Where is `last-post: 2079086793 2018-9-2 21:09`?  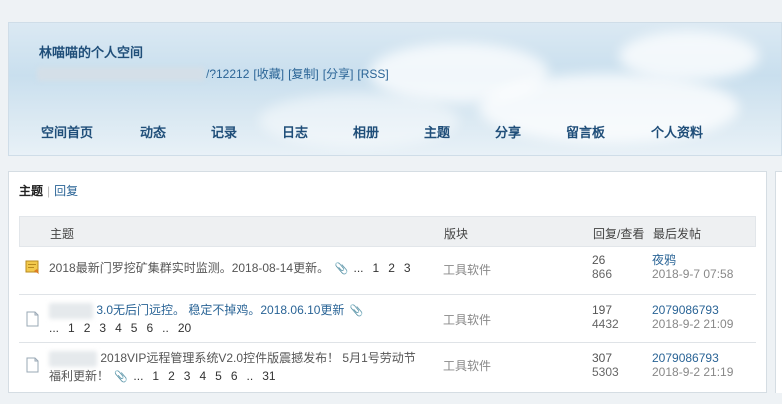
last-post: 2079086793 2018-9-2 21:09 is located at coordinates (692, 317).